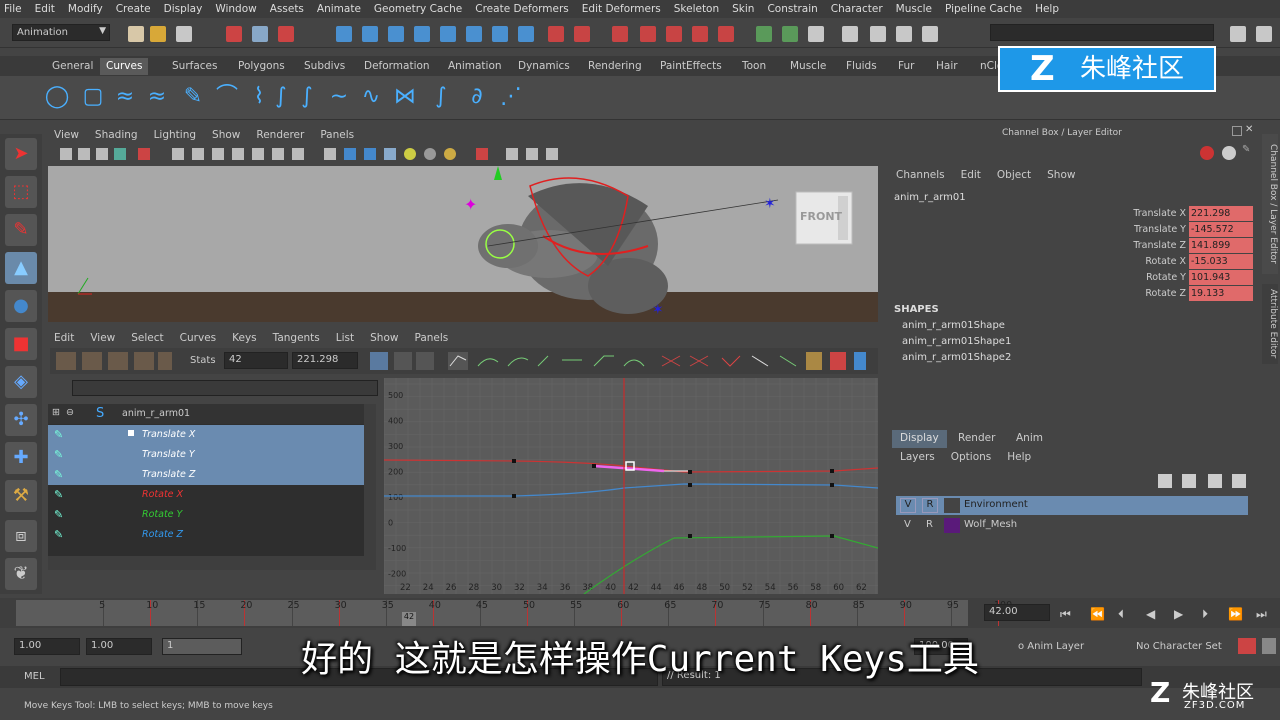 Image resolution: width=1280 pixels, height=720 pixels. I want to click on shelf-tab-surfaces: Surfaces, so click(194, 66).